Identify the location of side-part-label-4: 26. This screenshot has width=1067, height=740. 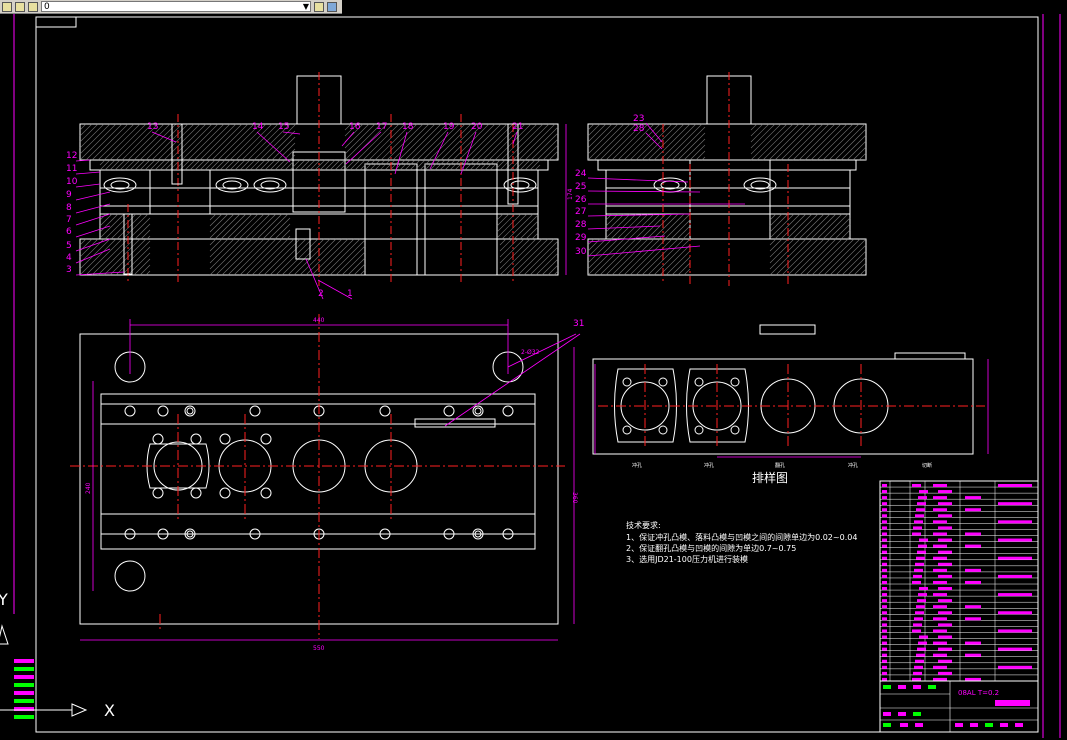
(581, 200).